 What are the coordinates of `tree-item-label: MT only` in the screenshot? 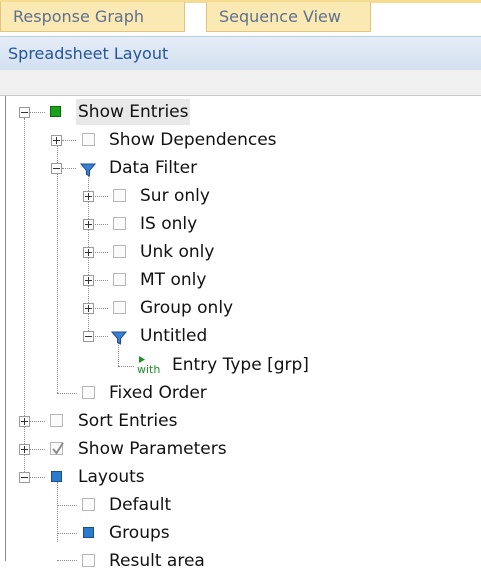 It's located at (173, 280).